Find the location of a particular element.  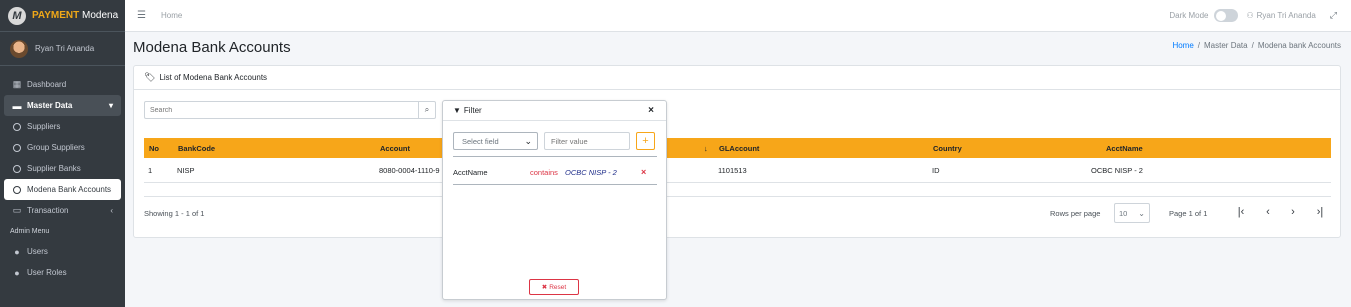

brand-logo: M is located at coordinates (17, 15).